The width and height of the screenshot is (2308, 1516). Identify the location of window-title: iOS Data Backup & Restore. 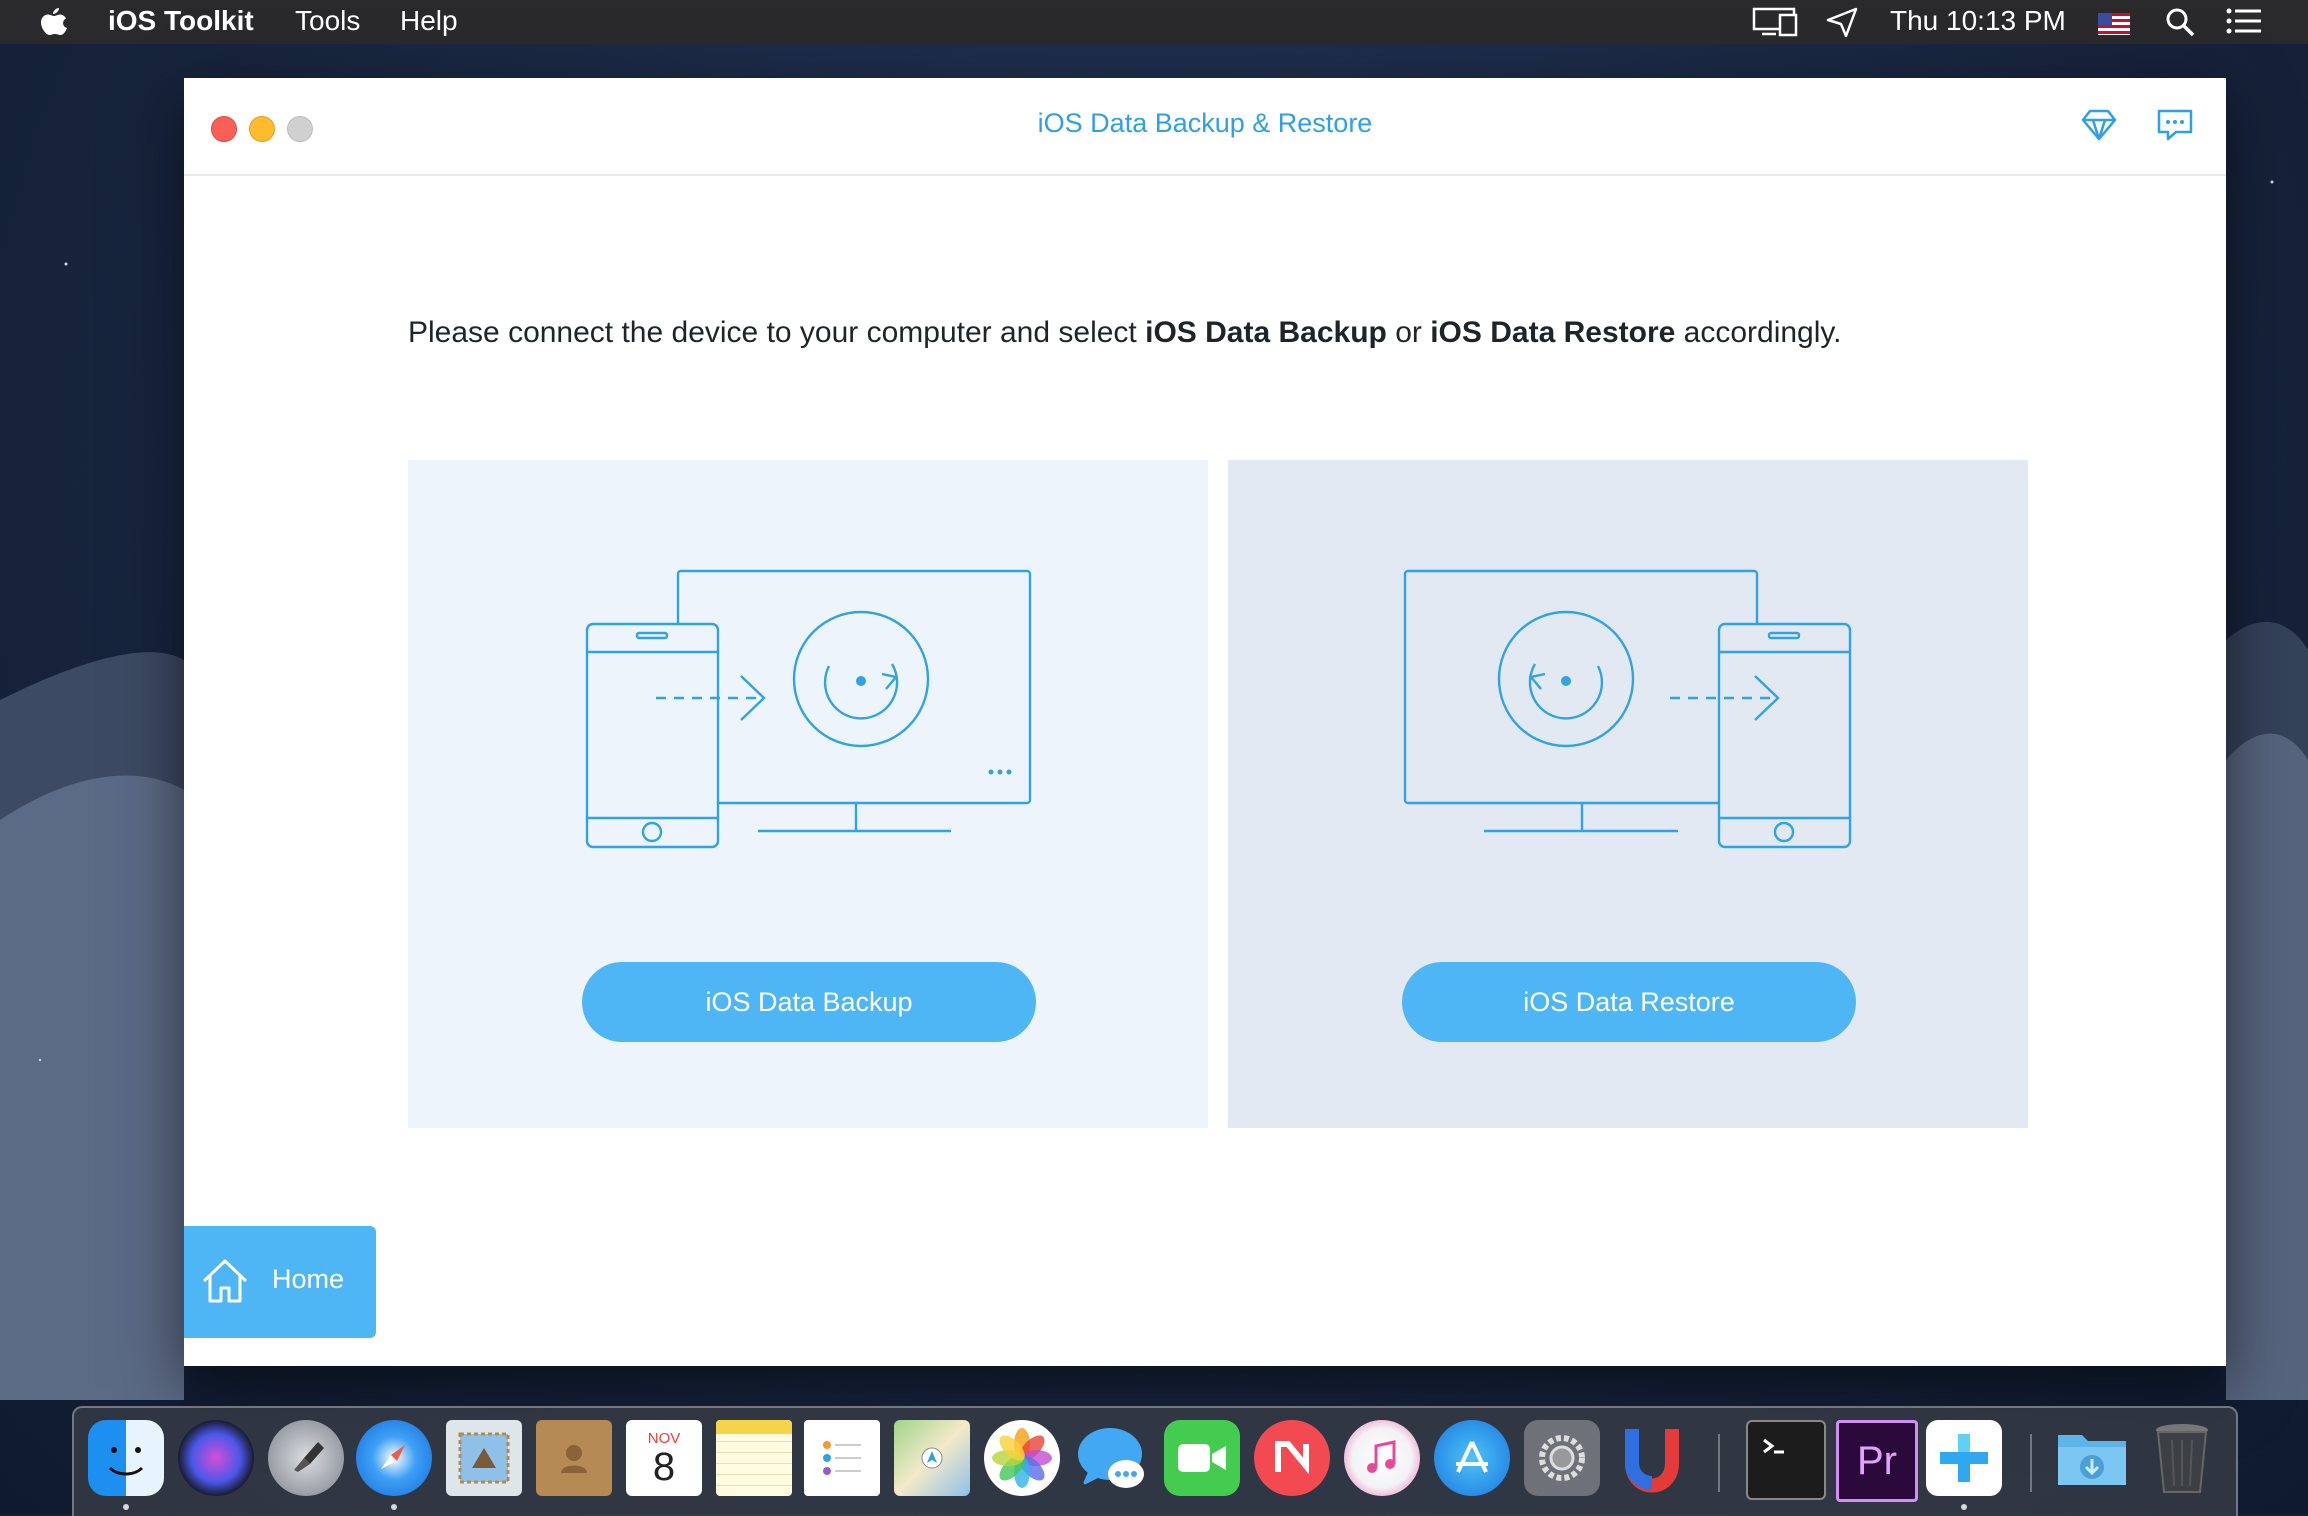
(1205, 123).